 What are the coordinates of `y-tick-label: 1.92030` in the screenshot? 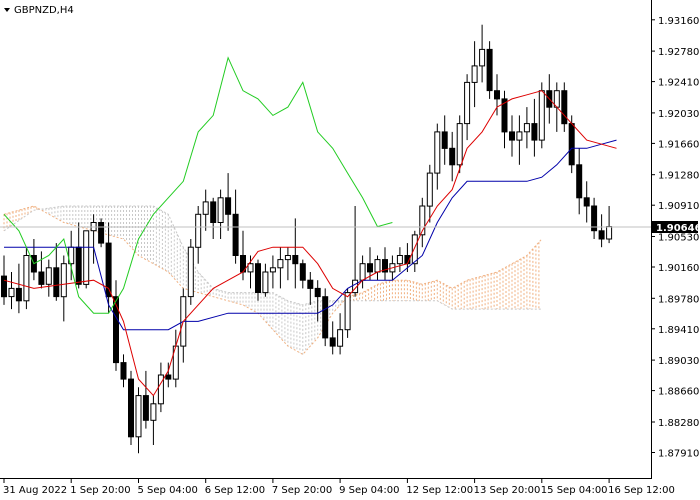 It's located at (678, 114).